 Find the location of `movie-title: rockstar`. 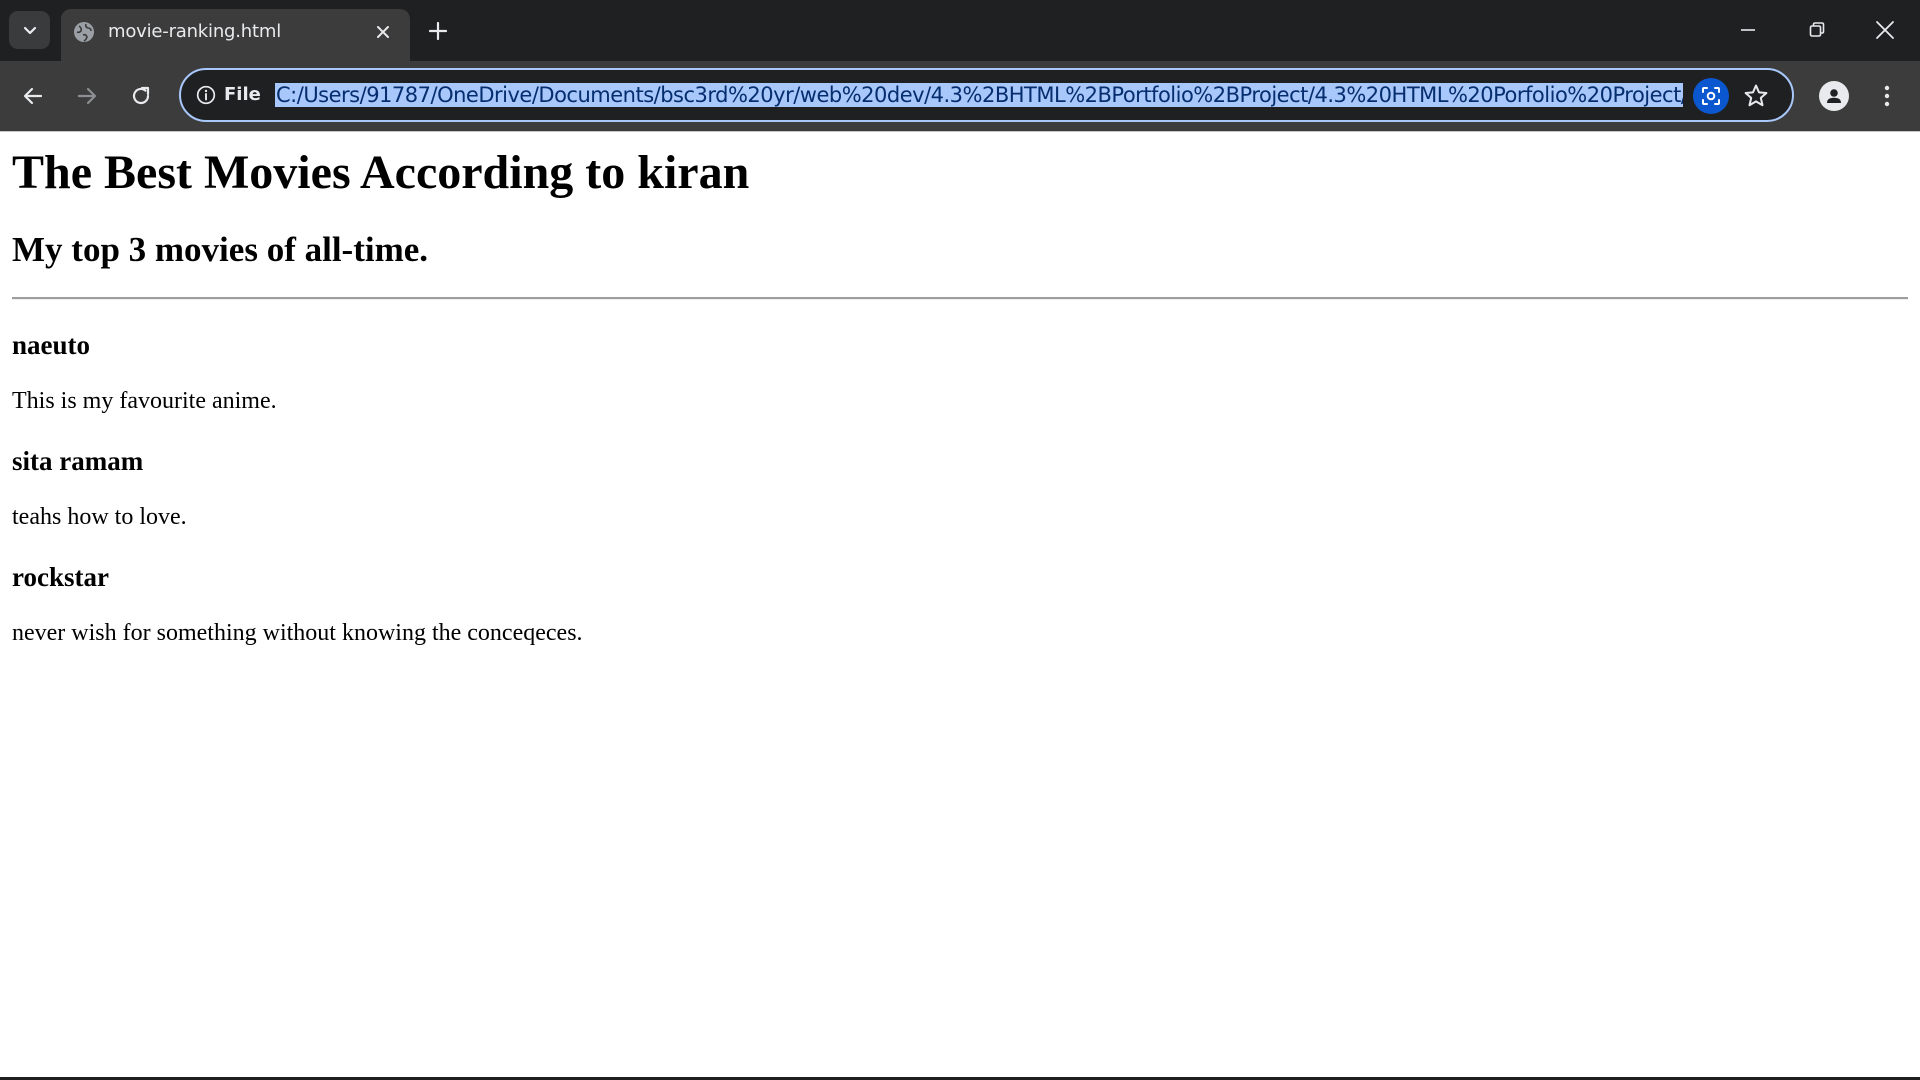

movie-title: rockstar is located at coordinates (60, 577).